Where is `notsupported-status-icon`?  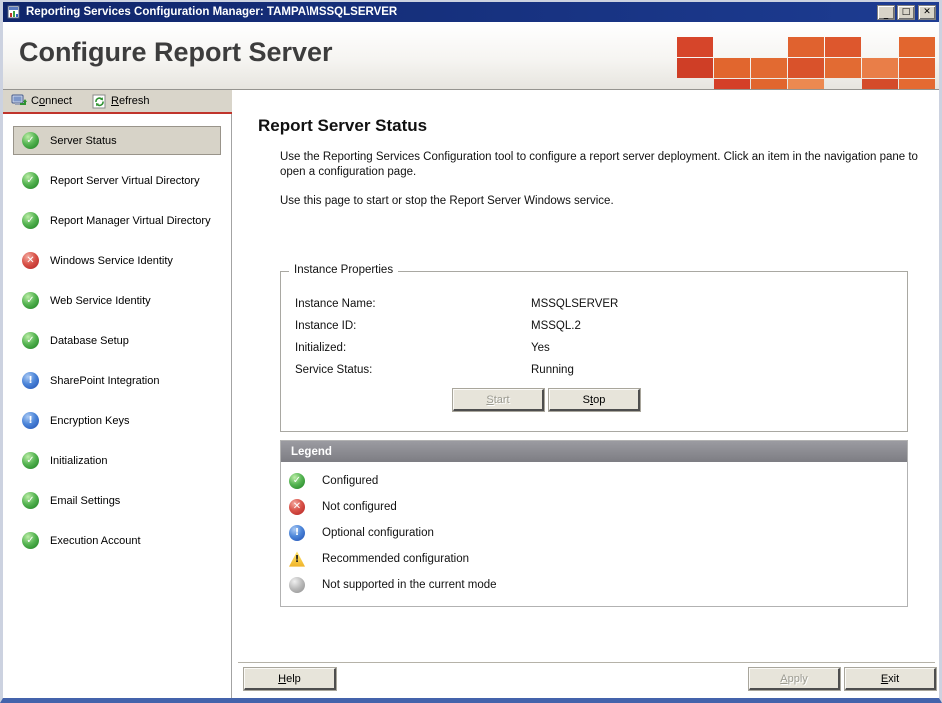 notsupported-status-icon is located at coordinates (297, 585).